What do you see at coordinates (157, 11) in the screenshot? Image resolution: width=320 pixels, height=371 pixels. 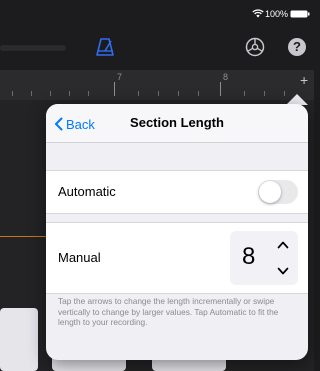 I see `status-bar: 100%` at bounding box center [157, 11].